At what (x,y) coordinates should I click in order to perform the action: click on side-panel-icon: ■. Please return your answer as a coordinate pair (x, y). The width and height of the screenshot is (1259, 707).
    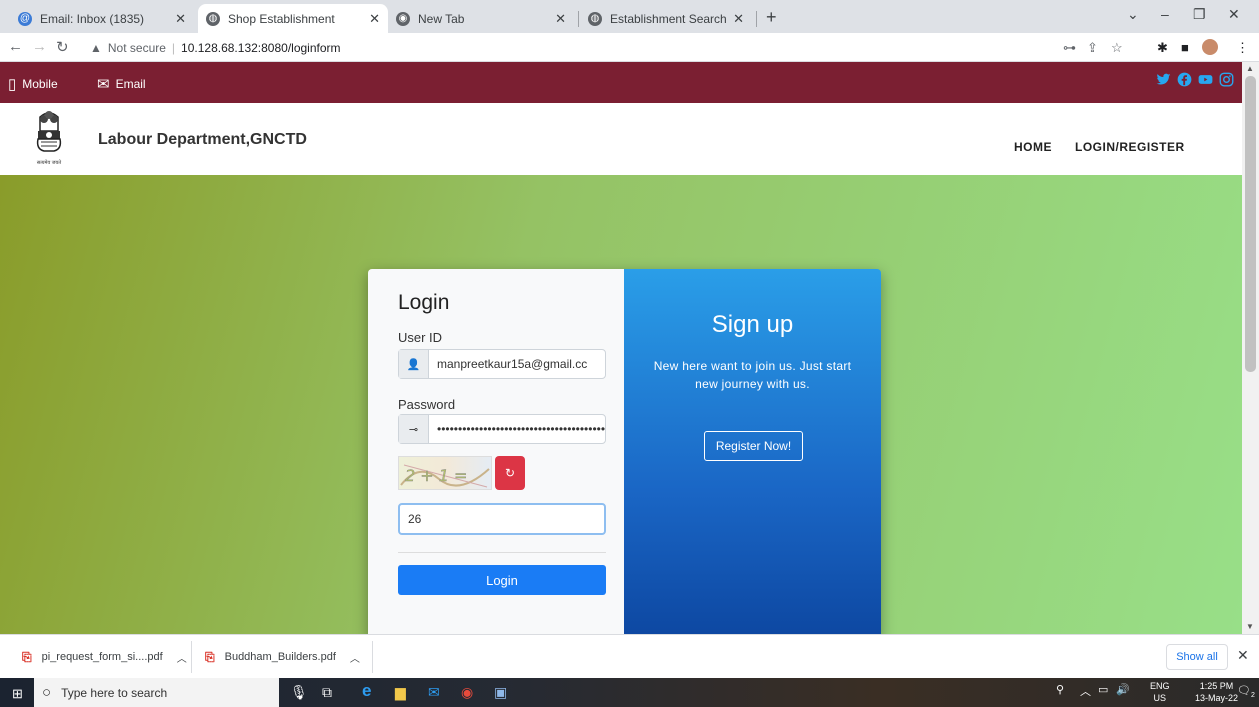
    Looking at the image, I should click on (1185, 47).